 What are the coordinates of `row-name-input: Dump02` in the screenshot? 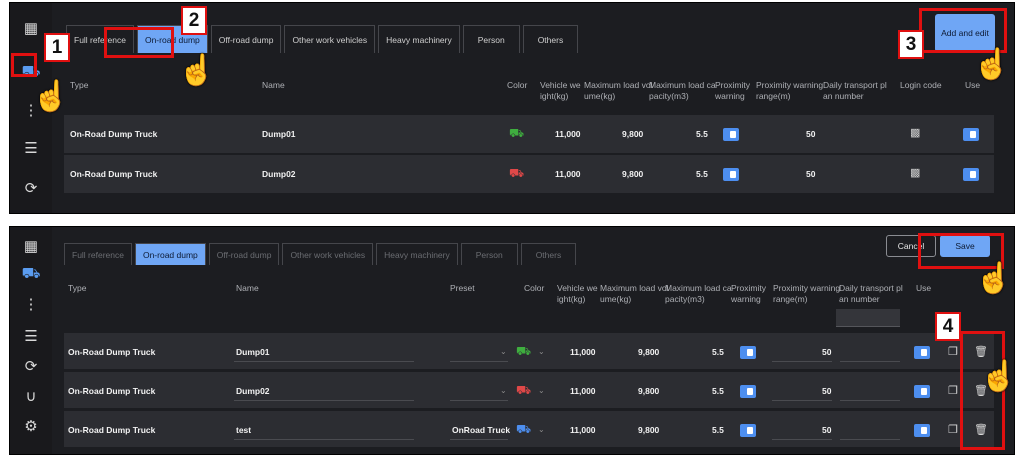 It's located at (253, 391).